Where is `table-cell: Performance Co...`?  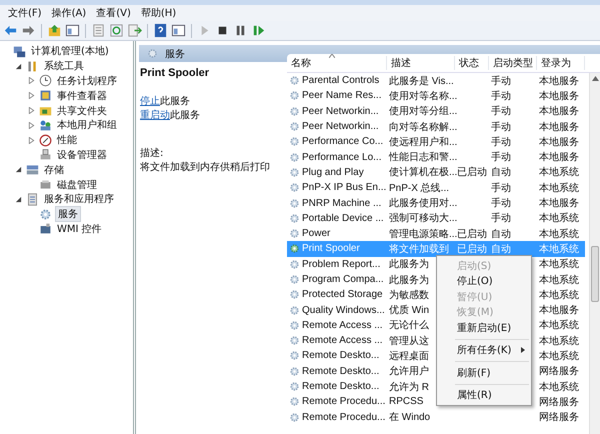 table-cell: Performance Co... is located at coordinates (337, 142).